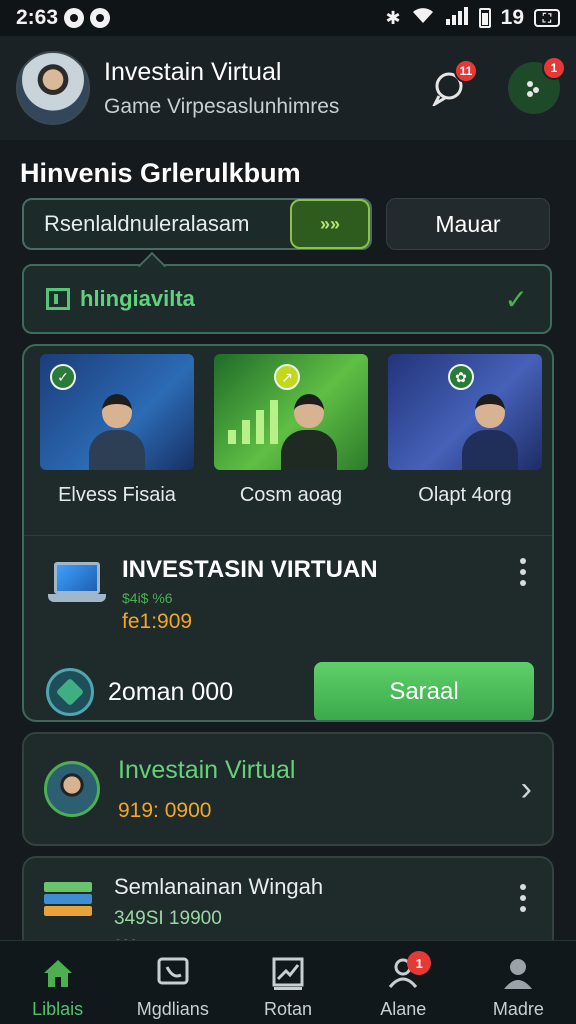  What do you see at coordinates (222, 106) in the screenshot?
I see `app-subtitle: Game Virpesaslunhimres` at bounding box center [222, 106].